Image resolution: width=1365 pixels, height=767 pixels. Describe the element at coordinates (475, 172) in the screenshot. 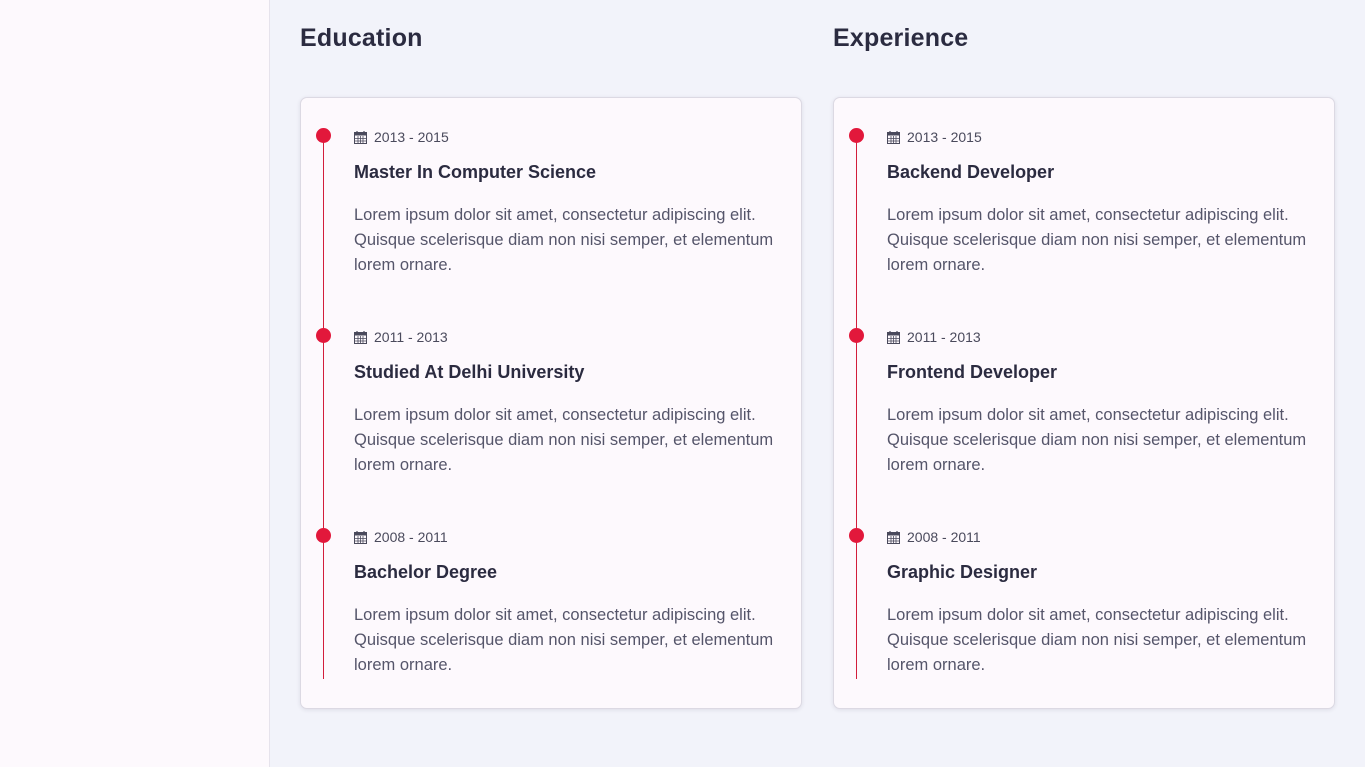

I see `entry-title: Master In Computer Science` at that location.